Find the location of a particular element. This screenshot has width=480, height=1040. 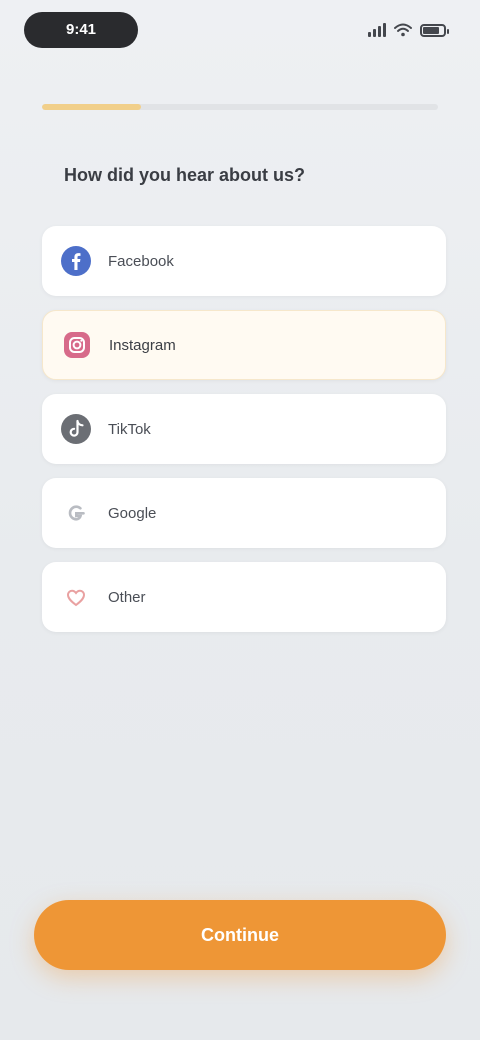

option-label: Other is located at coordinates (127, 597).